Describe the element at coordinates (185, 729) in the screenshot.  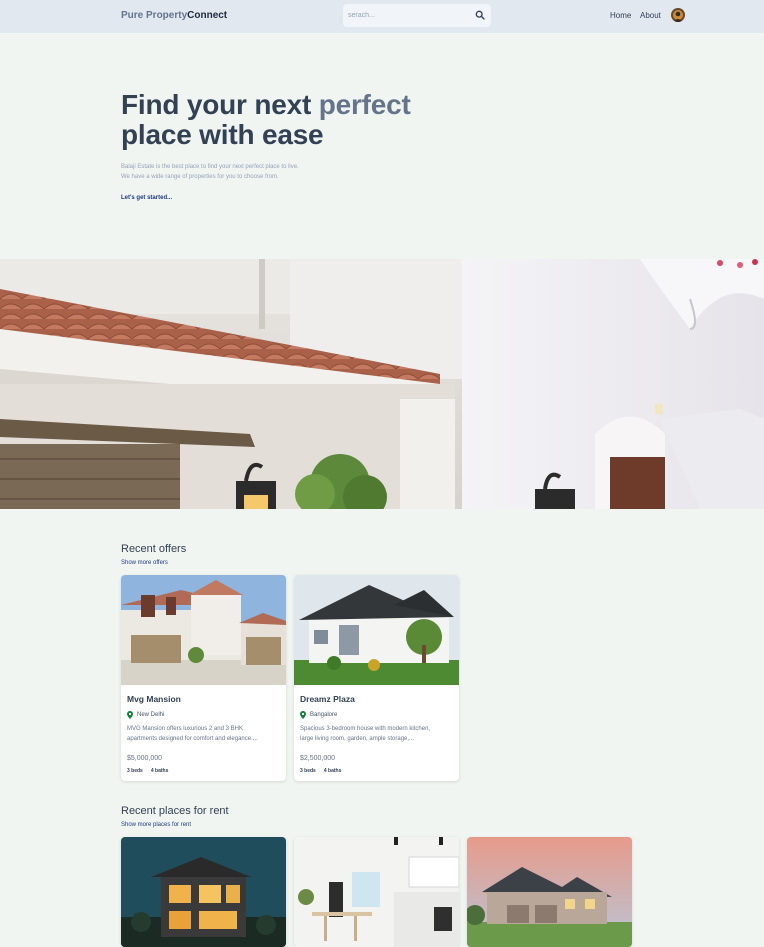
I see `desc-line1: MVG Mansion offers luxurious 2 and 3 BHK` at that location.